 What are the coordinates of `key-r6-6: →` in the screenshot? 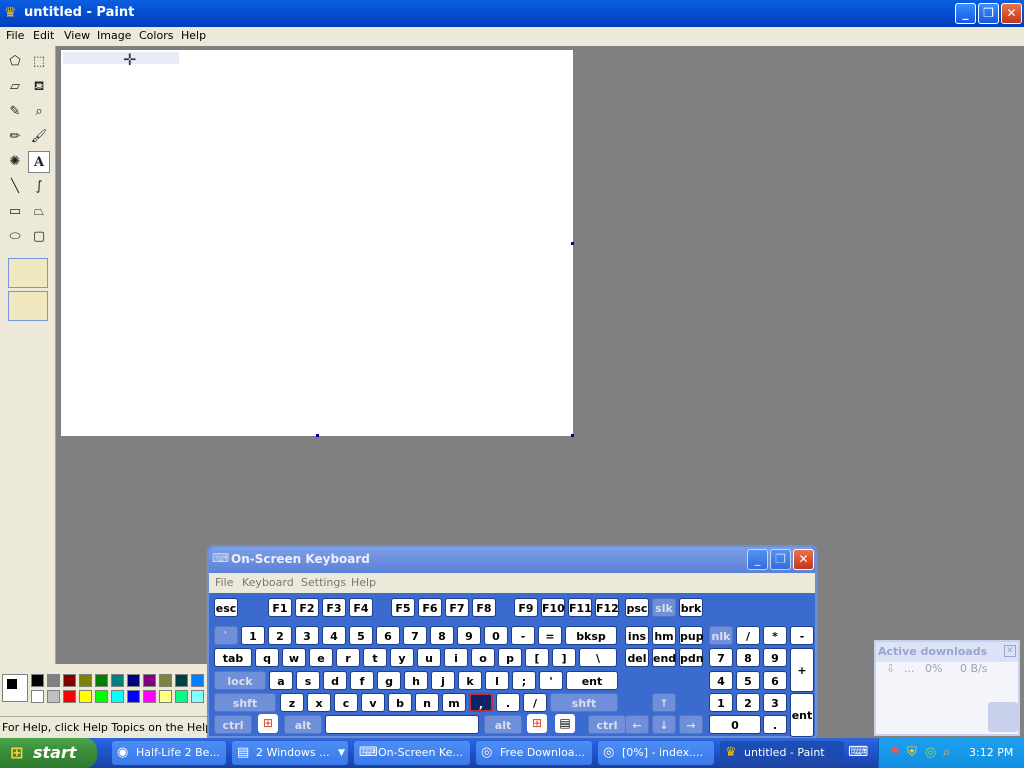 It's located at (691, 724).